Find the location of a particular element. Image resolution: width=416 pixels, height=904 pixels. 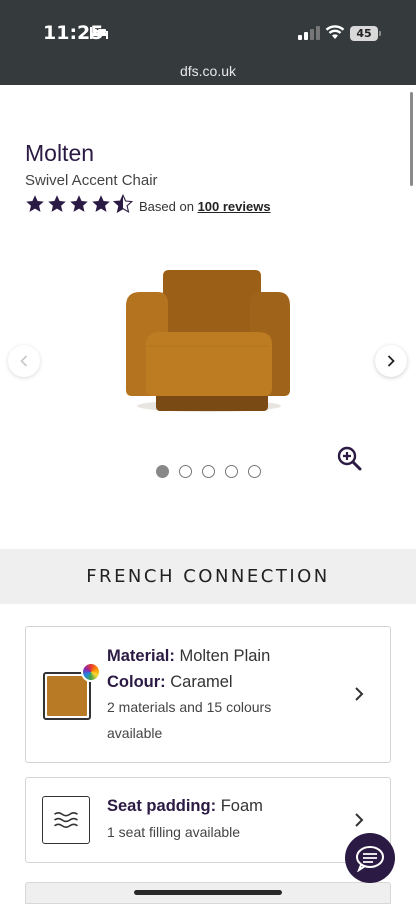

star-half-icon is located at coordinates (123, 204).